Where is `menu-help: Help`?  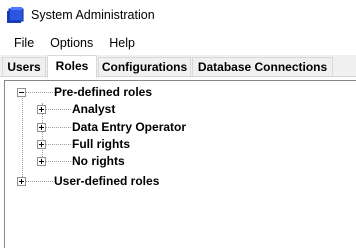 menu-help: Help is located at coordinates (122, 43).